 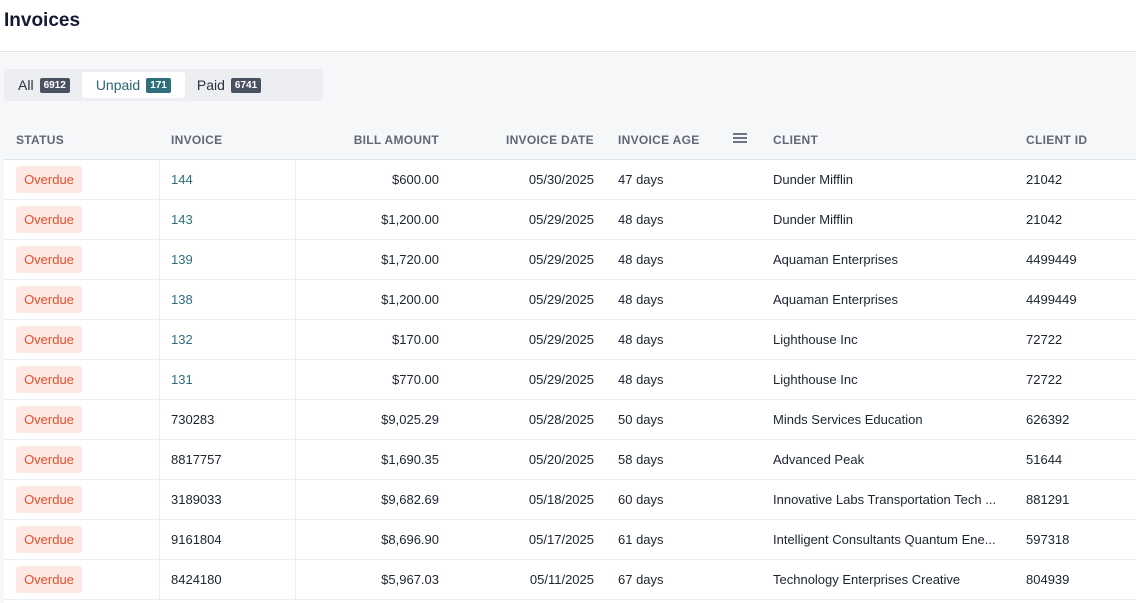 I want to click on invoice-date: 05/17/2025, so click(x=561, y=539).